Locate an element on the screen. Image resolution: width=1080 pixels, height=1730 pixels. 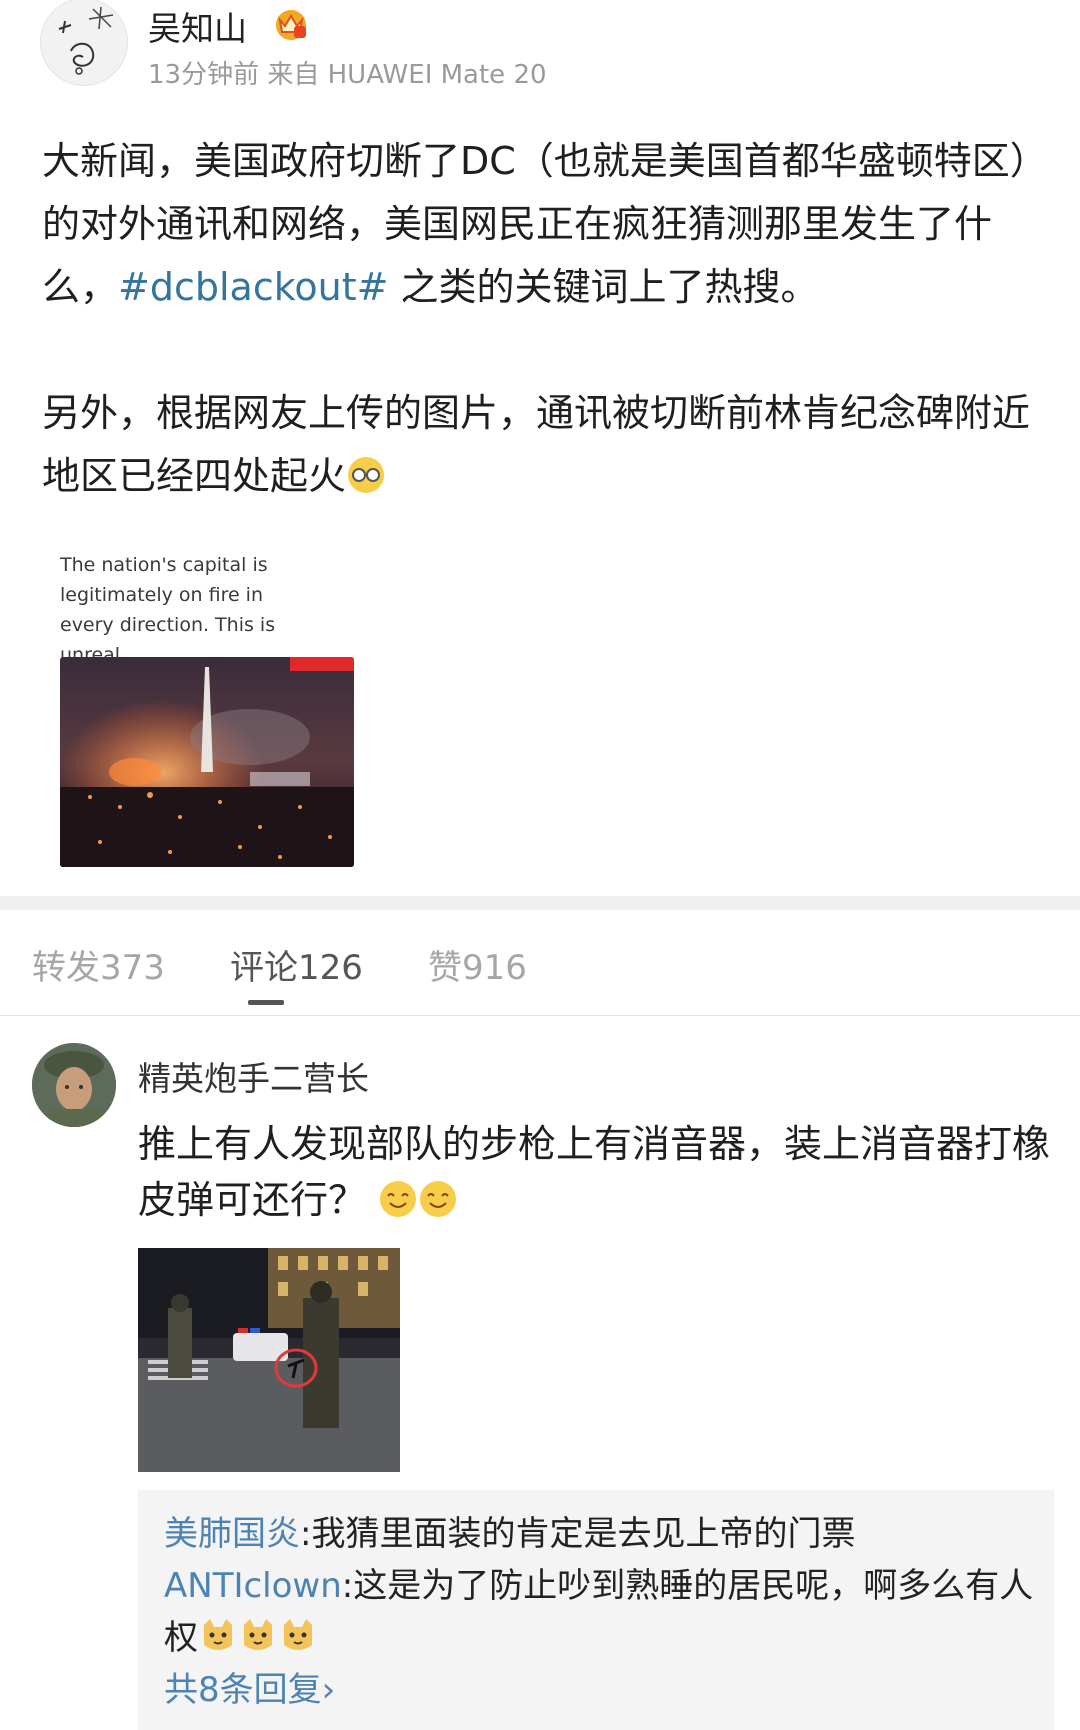
tab-comments: 评论126 is located at coordinates (296, 964).